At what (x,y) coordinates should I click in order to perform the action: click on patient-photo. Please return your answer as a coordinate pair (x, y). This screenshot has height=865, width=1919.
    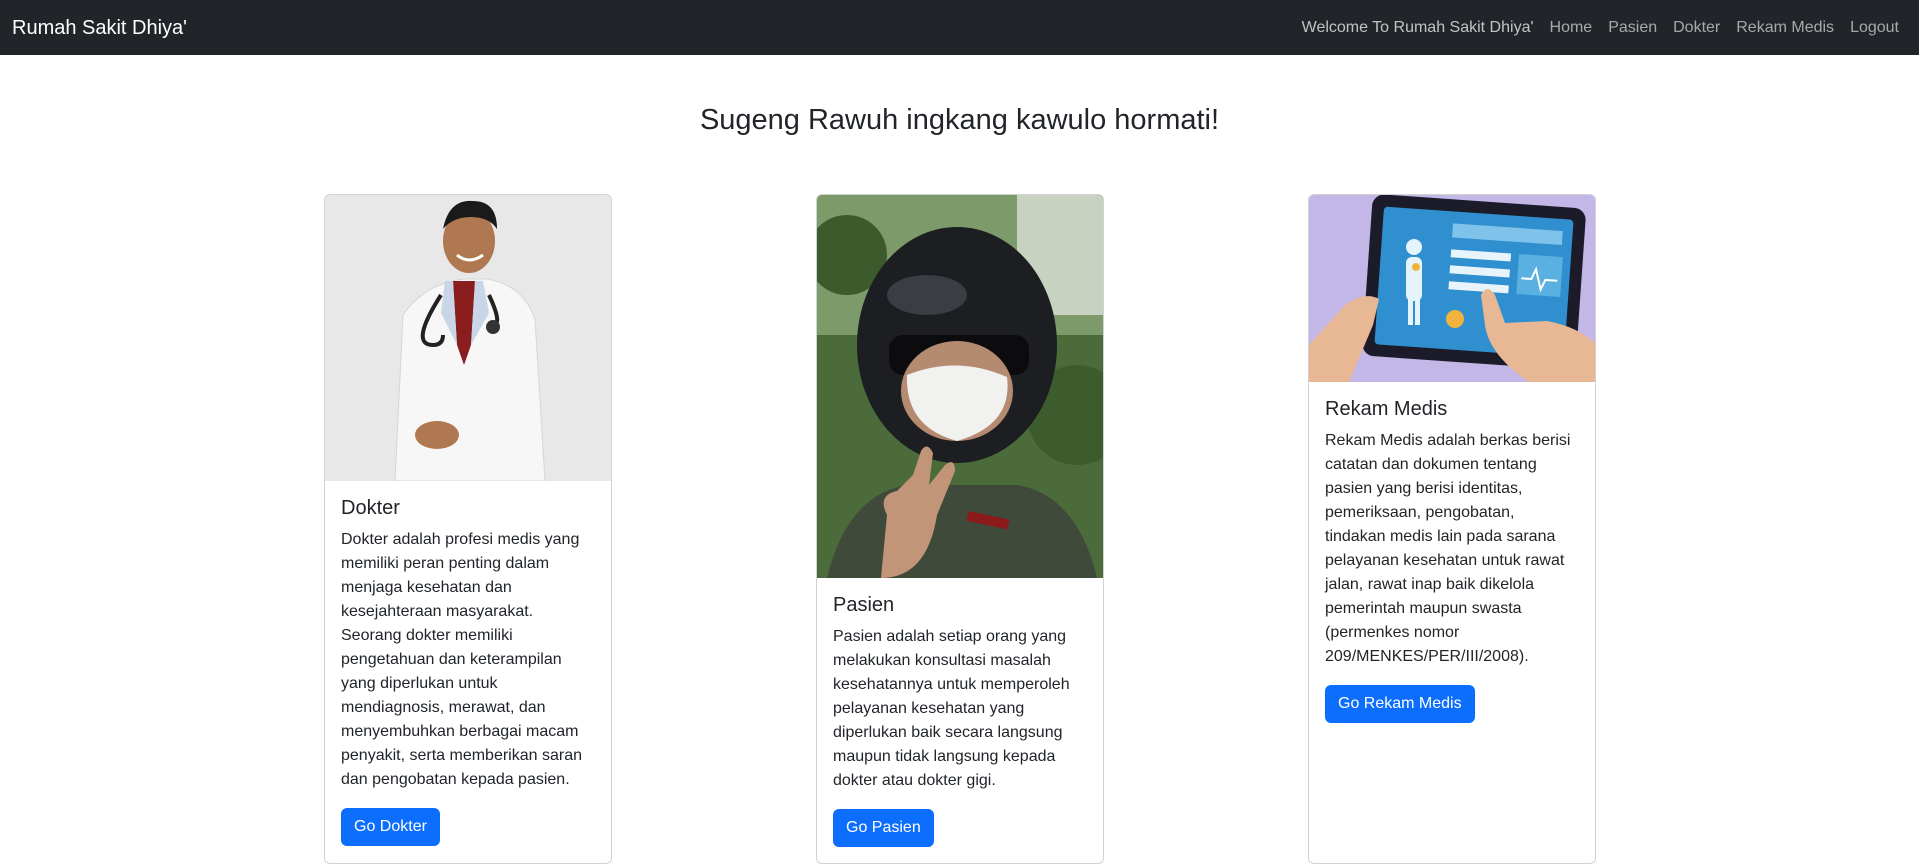
    Looking at the image, I should click on (960, 386).